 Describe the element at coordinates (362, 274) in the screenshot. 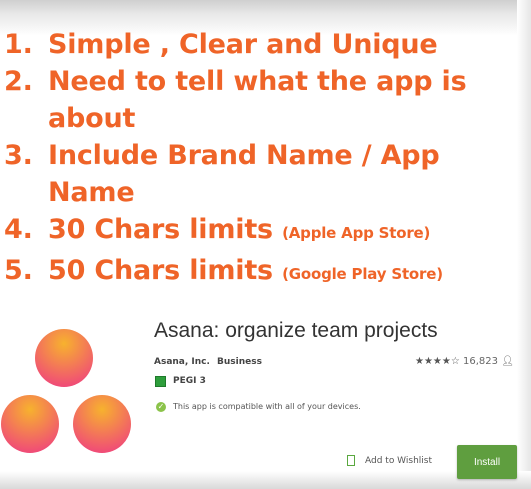

I see `point-note: (Google Play Store)` at that location.